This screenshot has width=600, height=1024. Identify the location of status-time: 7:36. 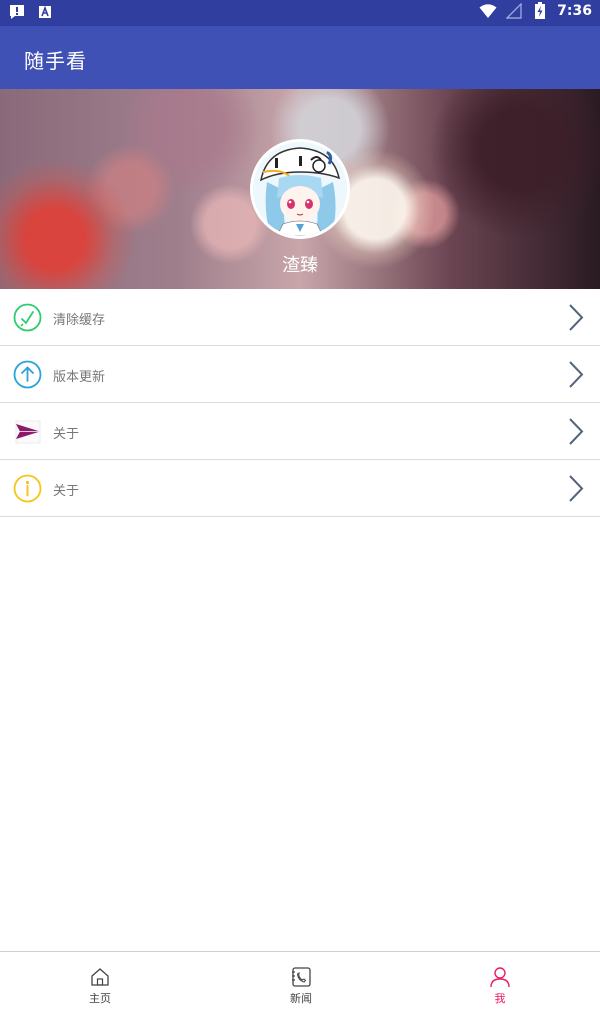
(574, 11).